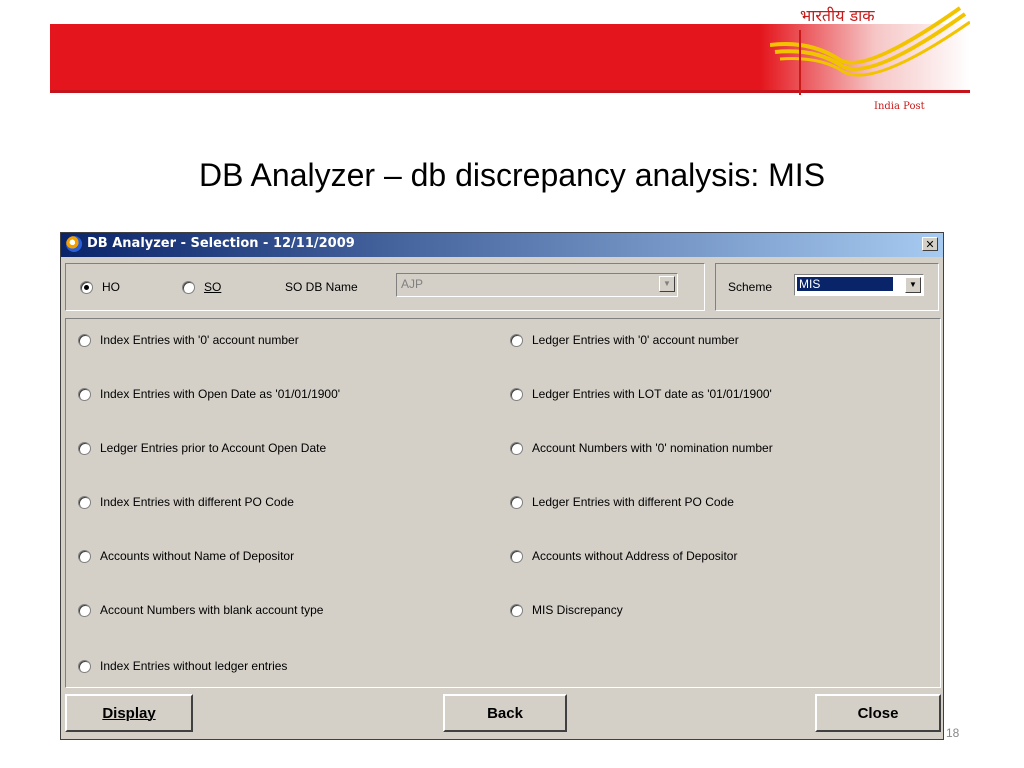  I want to click on display-button-label: Display, so click(129, 713).